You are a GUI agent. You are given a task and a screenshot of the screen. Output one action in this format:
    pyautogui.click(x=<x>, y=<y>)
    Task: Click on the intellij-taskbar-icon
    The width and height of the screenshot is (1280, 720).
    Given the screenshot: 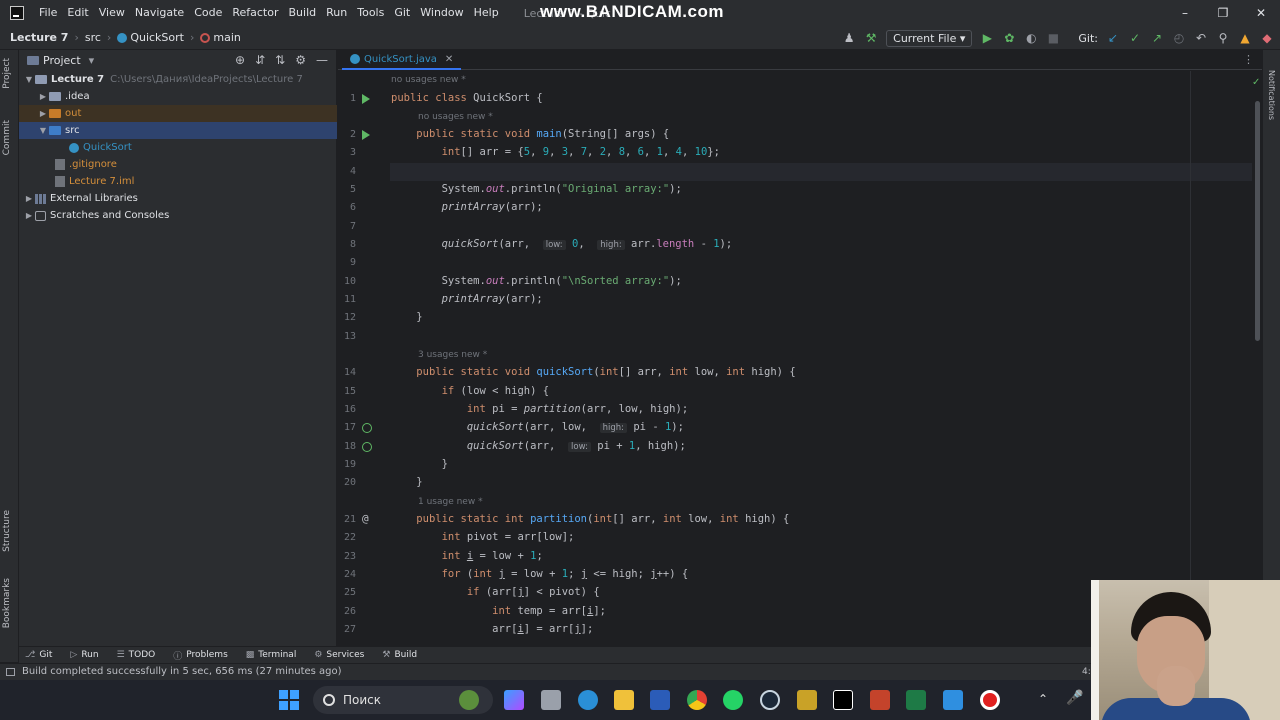 What is the action you would take?
    pyautogui.click(x=843, y=700)
    